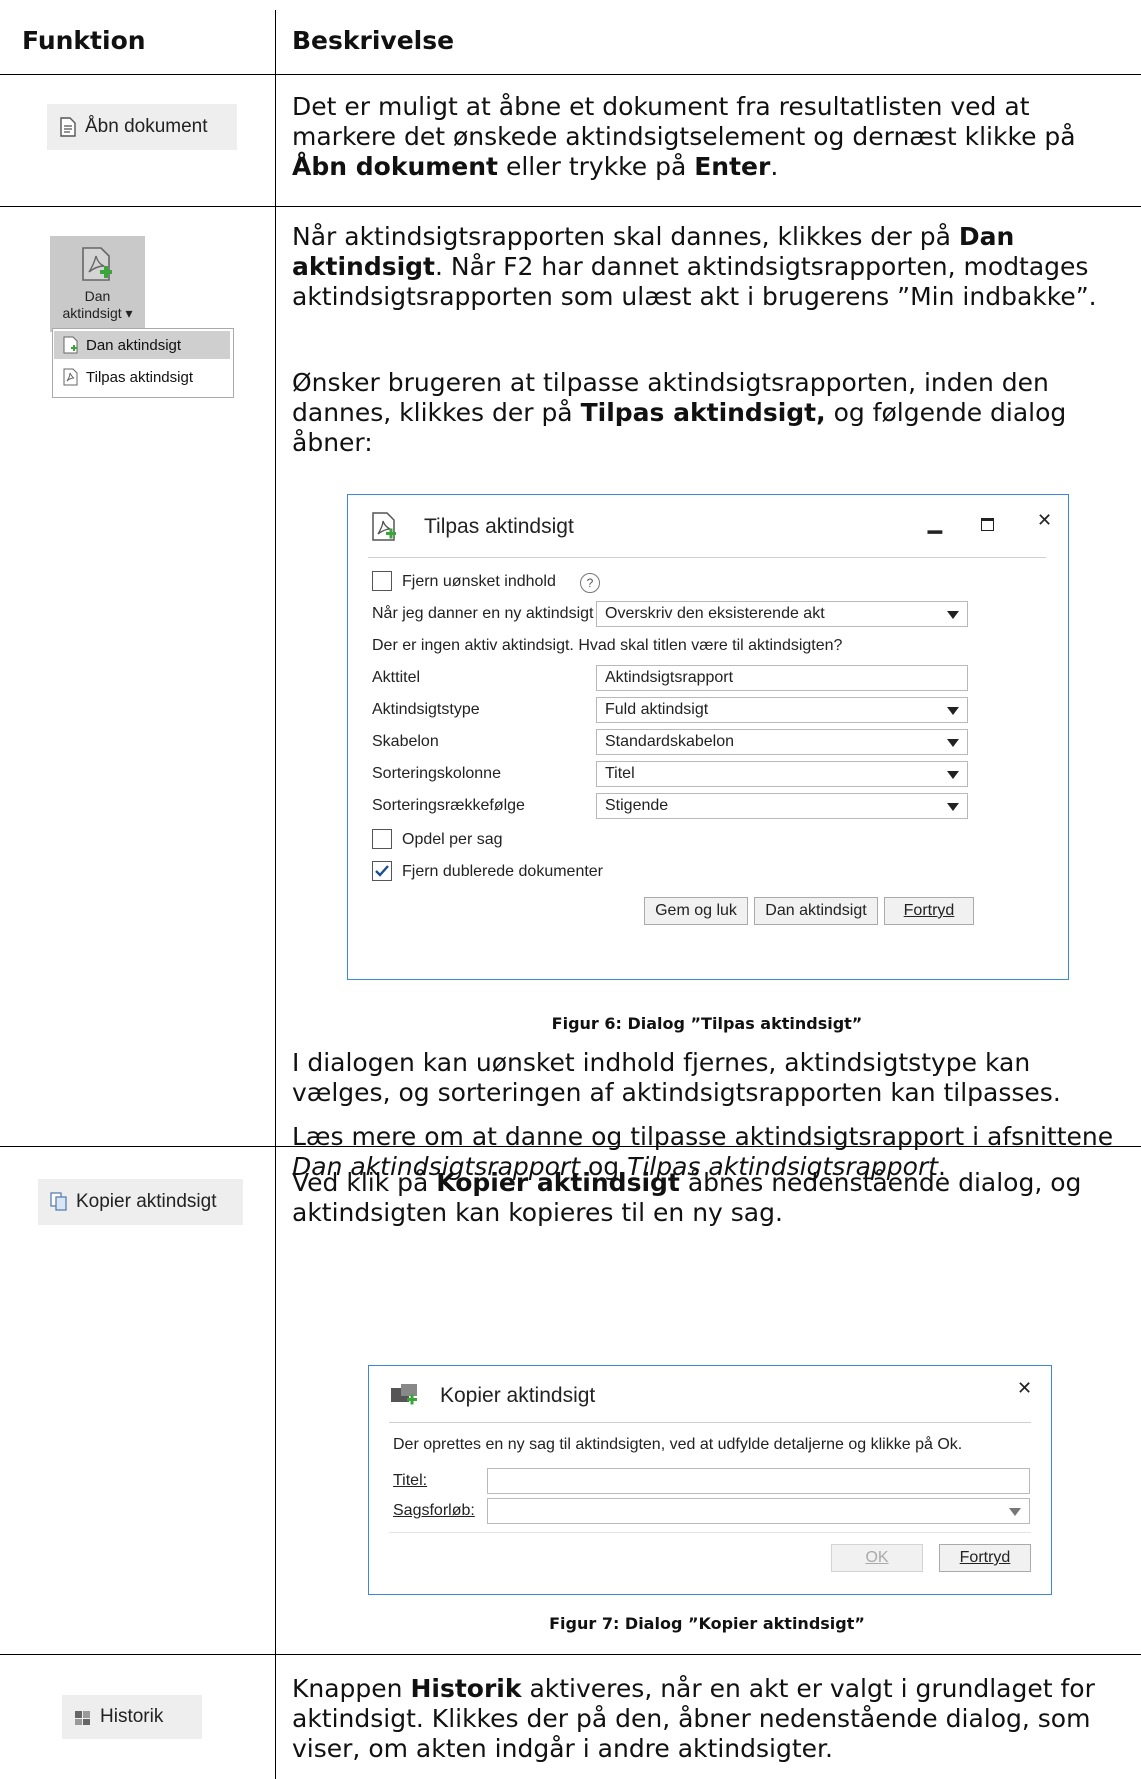 Image resolution: width=1141 pixels, height=1779 pixels. What do you see at coordinates (97, 296) in the screenshot?
I see `dan-label: Dan` at bounding box center [97, 296].